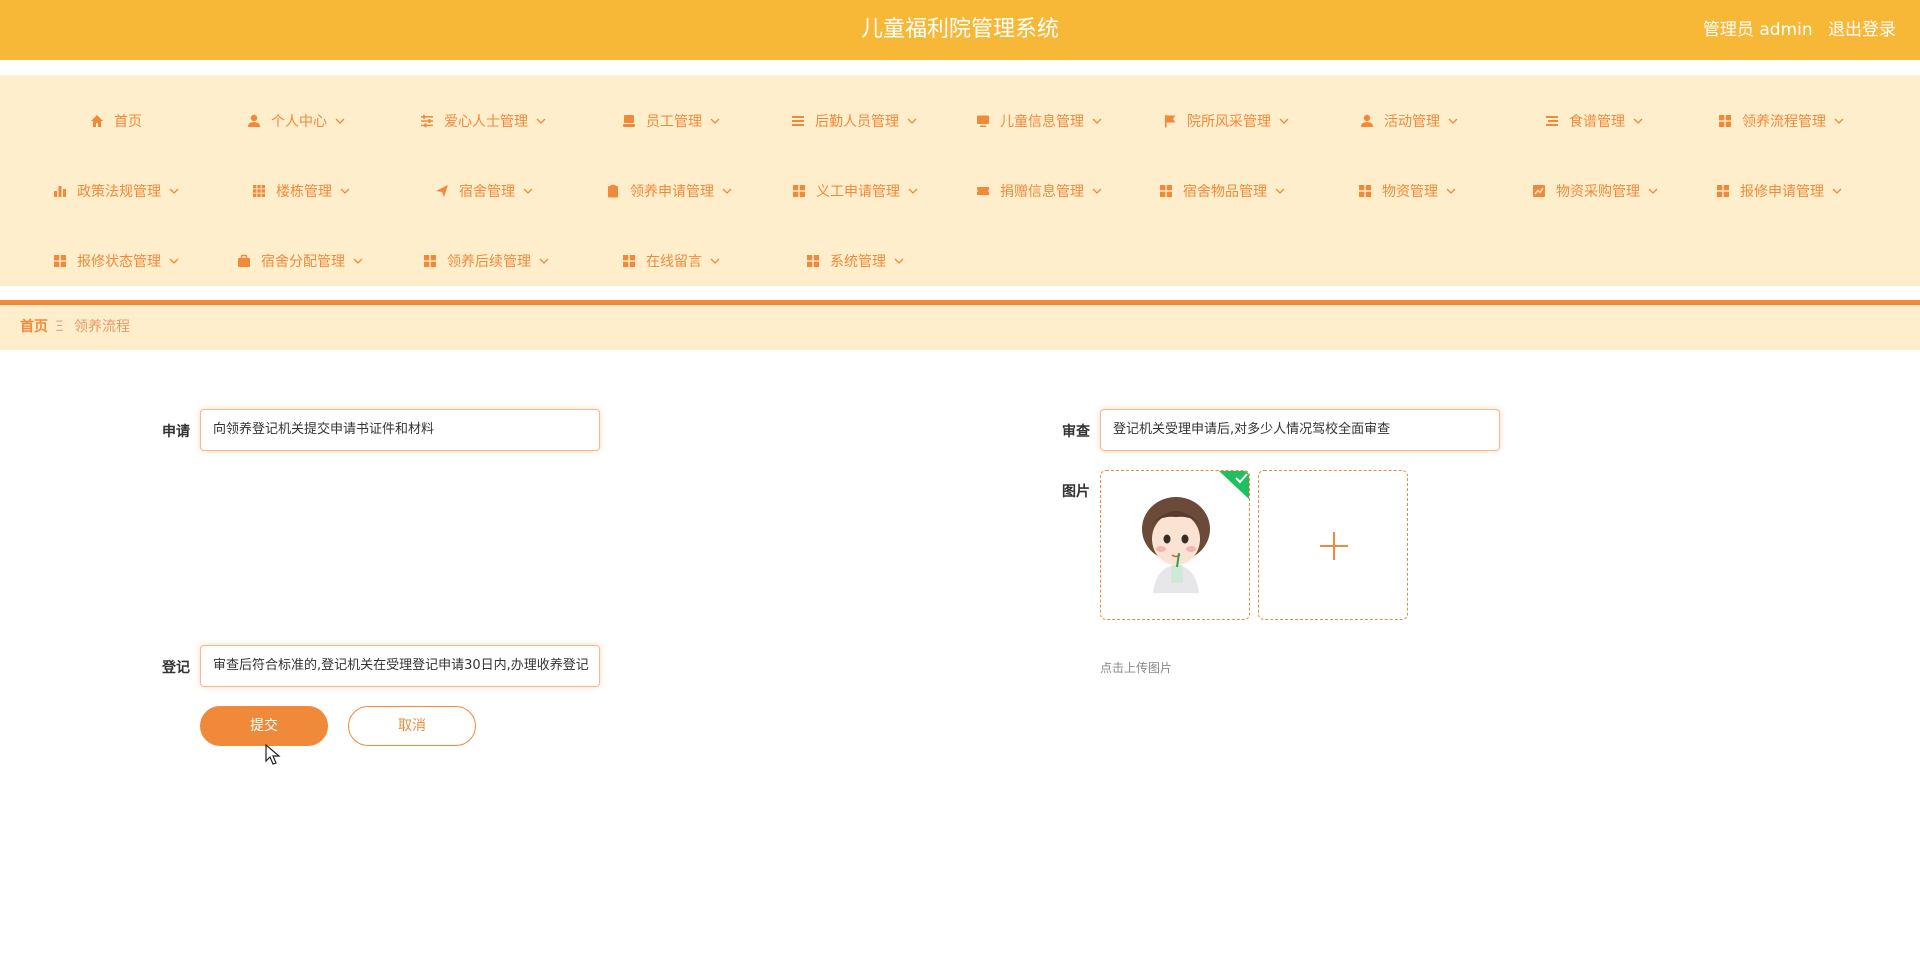  Describe the element at coordinates (1794, 30) in the screenshot. I see `user-area: 管理员 admin 退出登录` at that location.